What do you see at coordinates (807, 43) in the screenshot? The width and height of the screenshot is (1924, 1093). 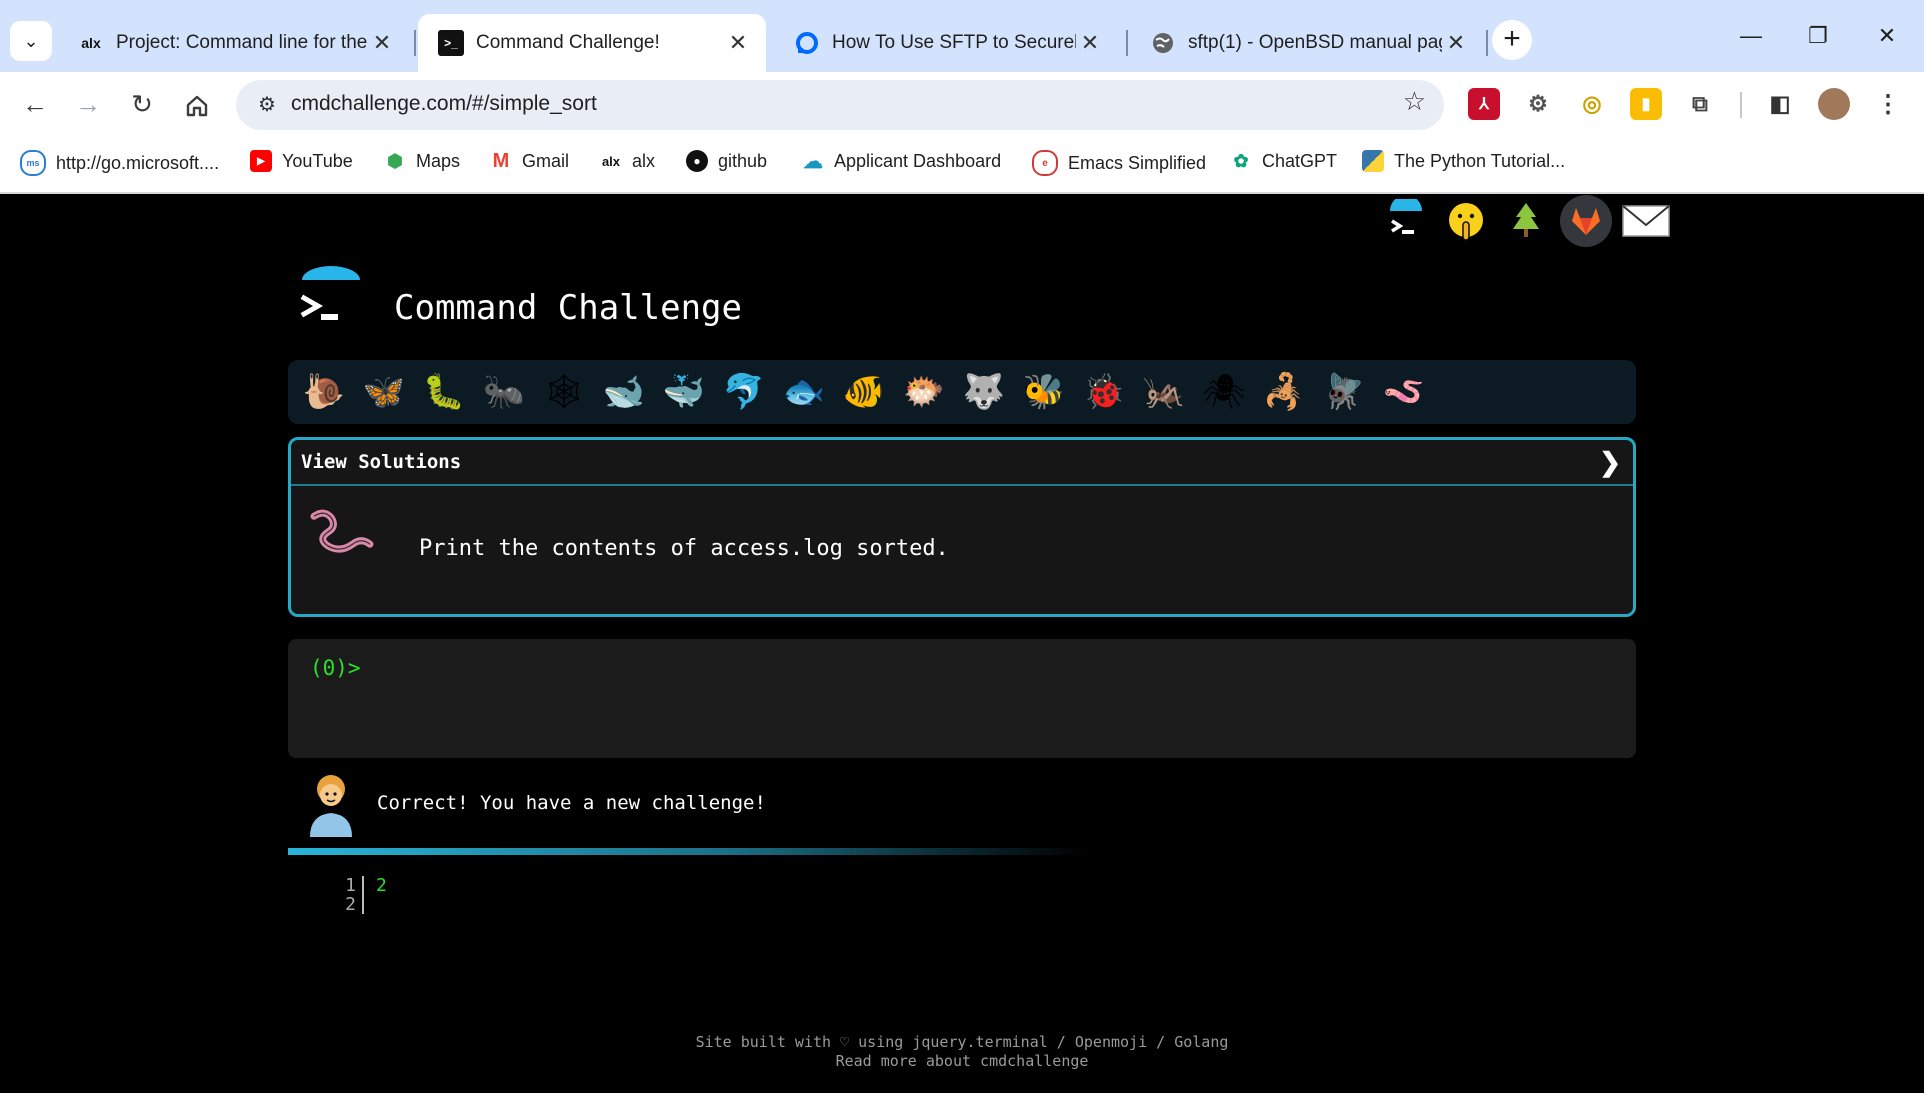 I see `digitalocean-icon` at bounding box center [807, 43].